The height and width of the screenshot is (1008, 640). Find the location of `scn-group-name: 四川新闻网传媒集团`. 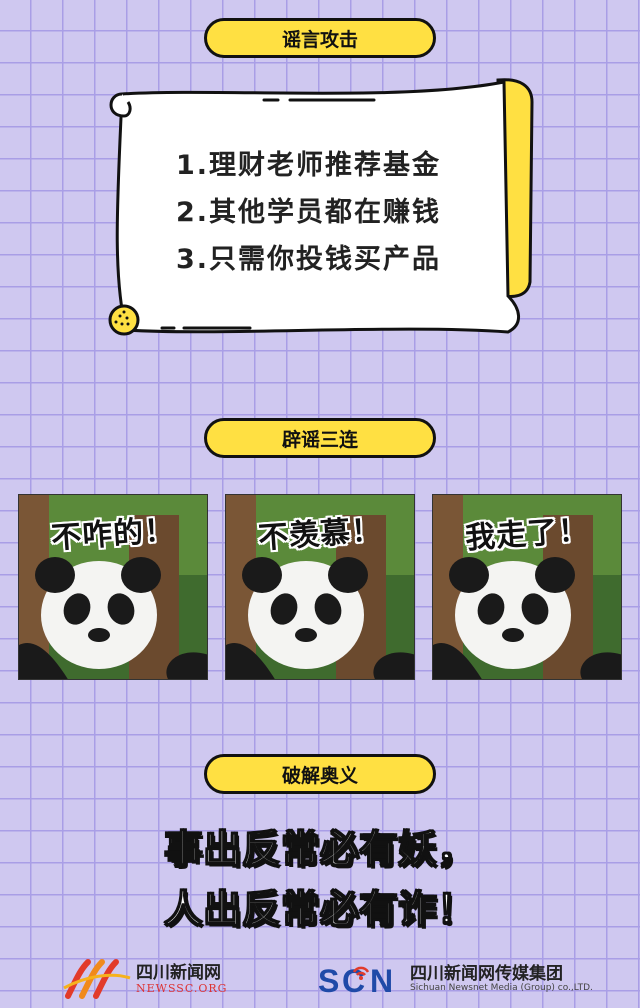

scn-group-name: 四川新闻网传媒集团 is located at coordinates (486, 974).